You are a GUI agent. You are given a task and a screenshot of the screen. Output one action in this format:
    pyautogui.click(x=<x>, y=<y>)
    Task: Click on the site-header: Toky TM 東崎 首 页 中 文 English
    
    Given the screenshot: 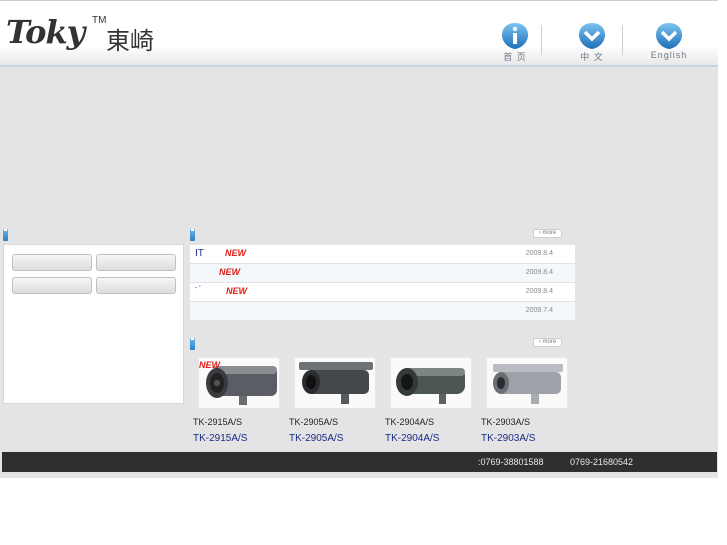 What is the action you would take?
    pyautogui.click(x=359, y=34)
    